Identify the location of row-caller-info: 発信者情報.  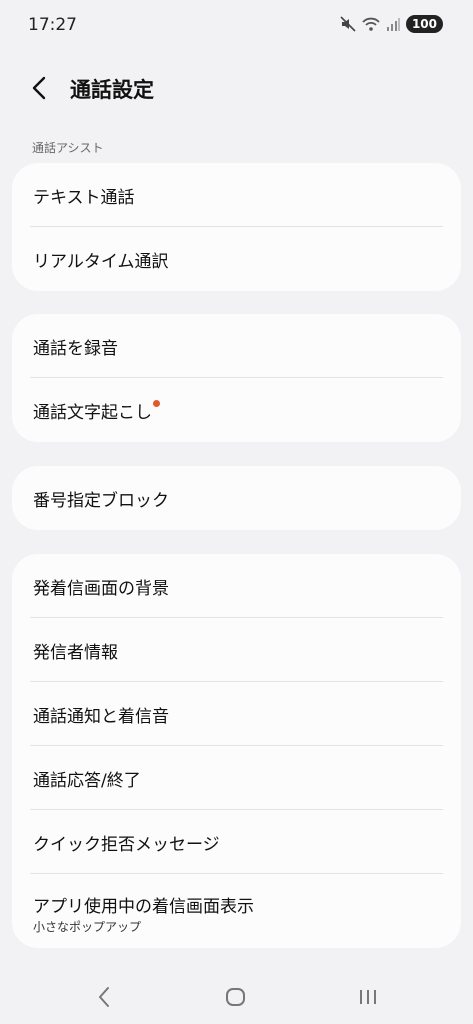
(236, 650).